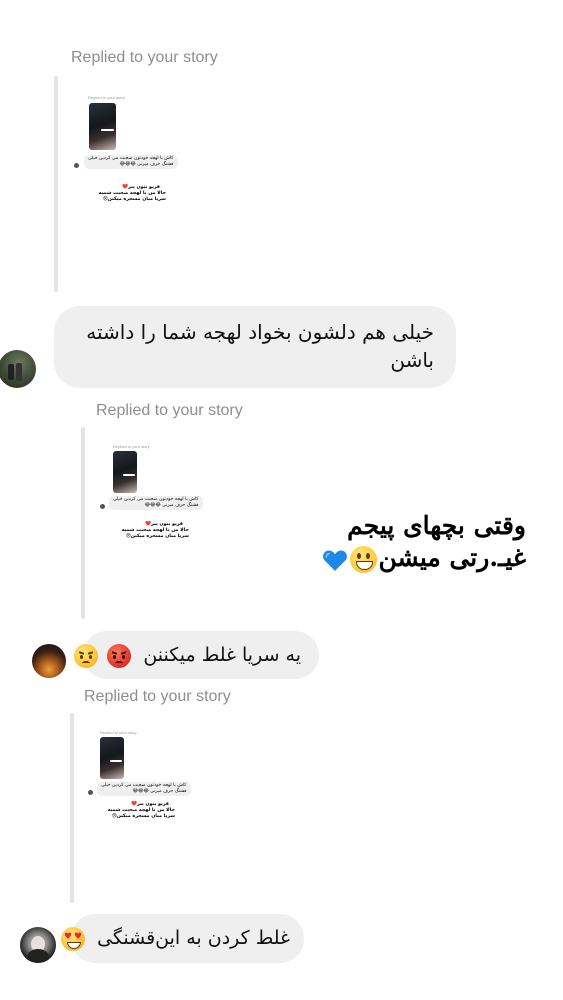 Image resolution: width=563 pixels, height=1000 pixels. What do you see at coordinates (334, 560) in the screenshot?
I see `blue-heart-icon` at bounding box center [334, 560].